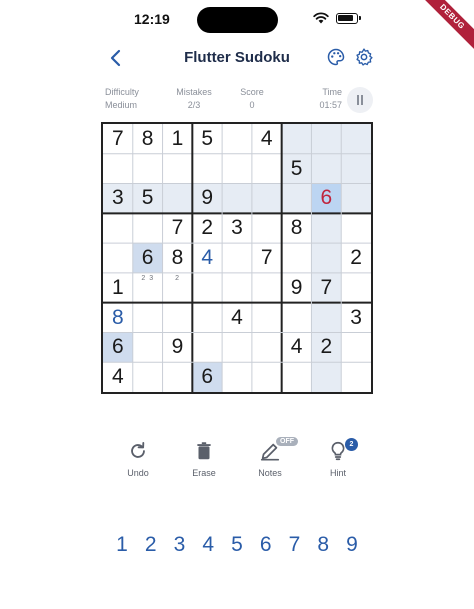 The width and height of the screenshot is (474, 609). What do you see at coordinates (208, 545) in the screenshot?
I see `number-key-4: 4` at bounding box center [208, 545].